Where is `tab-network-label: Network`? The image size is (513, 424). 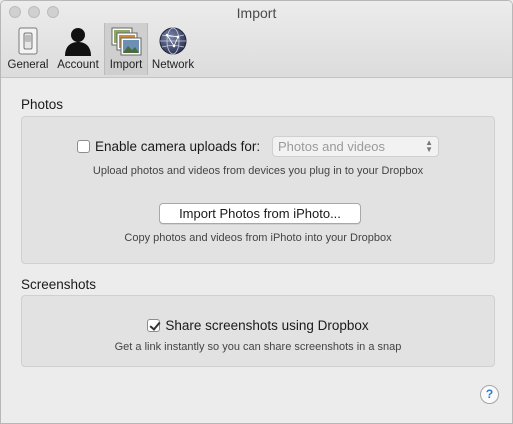
tab-network-label: Network is located at coordinates (173, 65).